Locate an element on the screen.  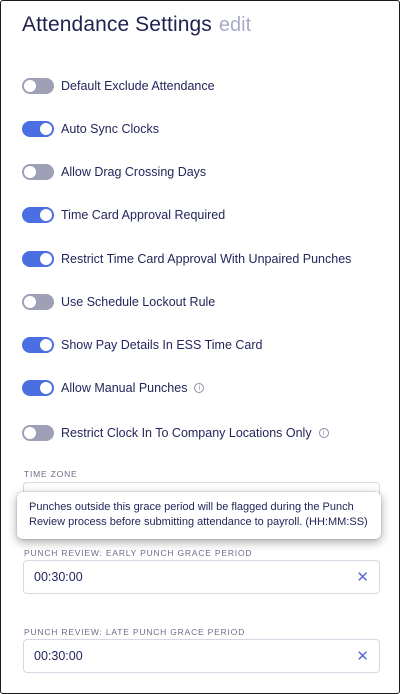
early-grace-label: PUNCH REVIEW: EARLY PUNCH GRACE PERIOD is located at coordinates (138, 553).